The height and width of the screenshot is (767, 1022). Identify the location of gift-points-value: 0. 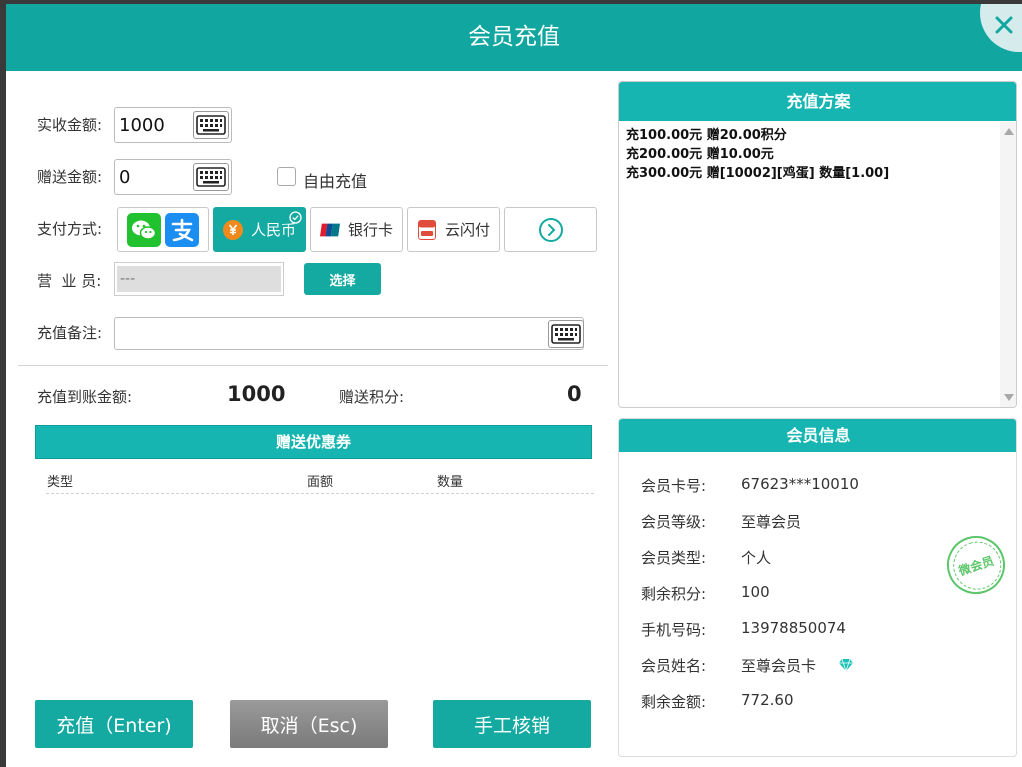
(574, 394).